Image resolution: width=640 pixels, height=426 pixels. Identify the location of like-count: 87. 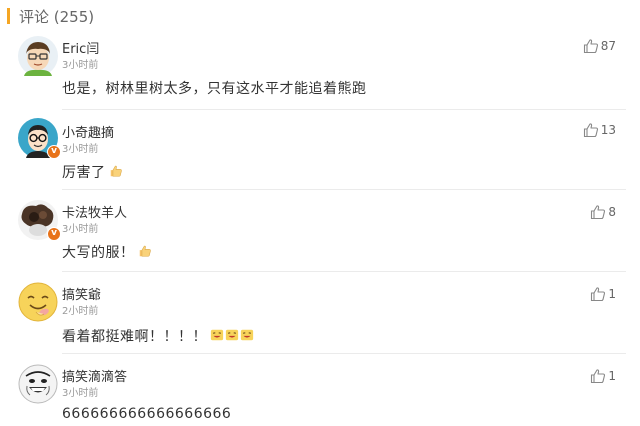
(608, 46).